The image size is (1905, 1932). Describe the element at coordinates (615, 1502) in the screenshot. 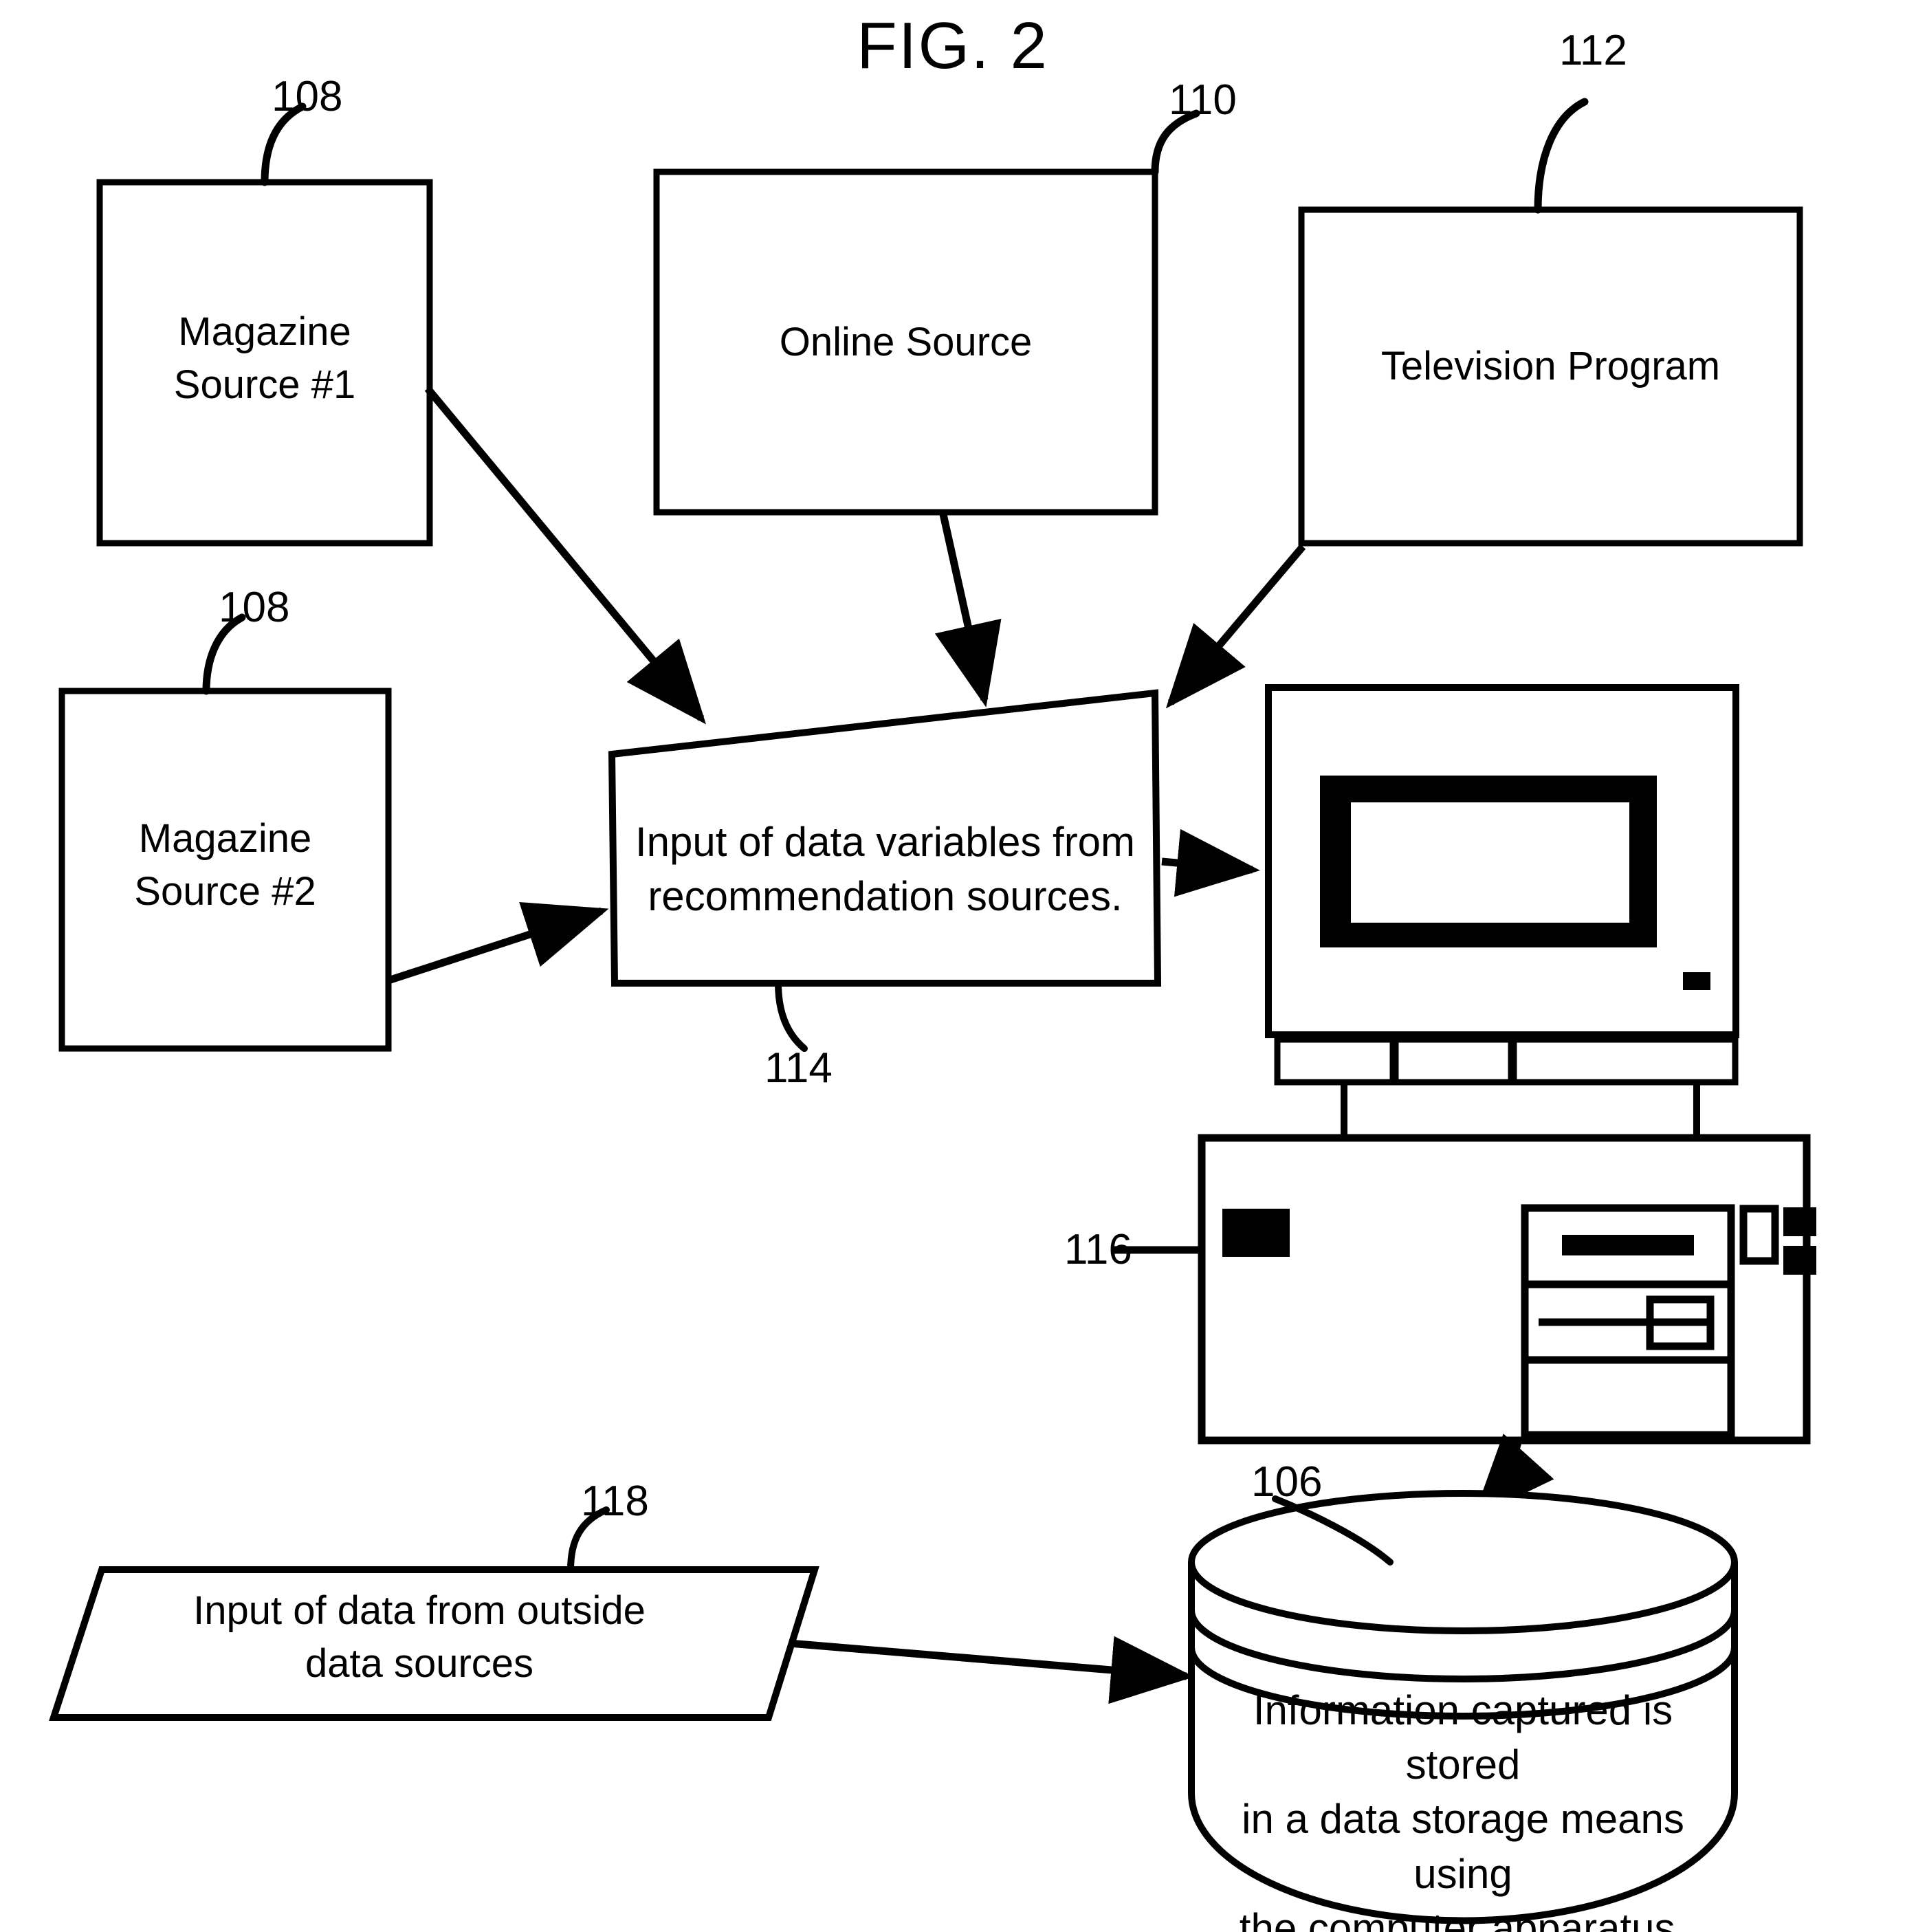

I see `ref-num-118: 118` at that location.